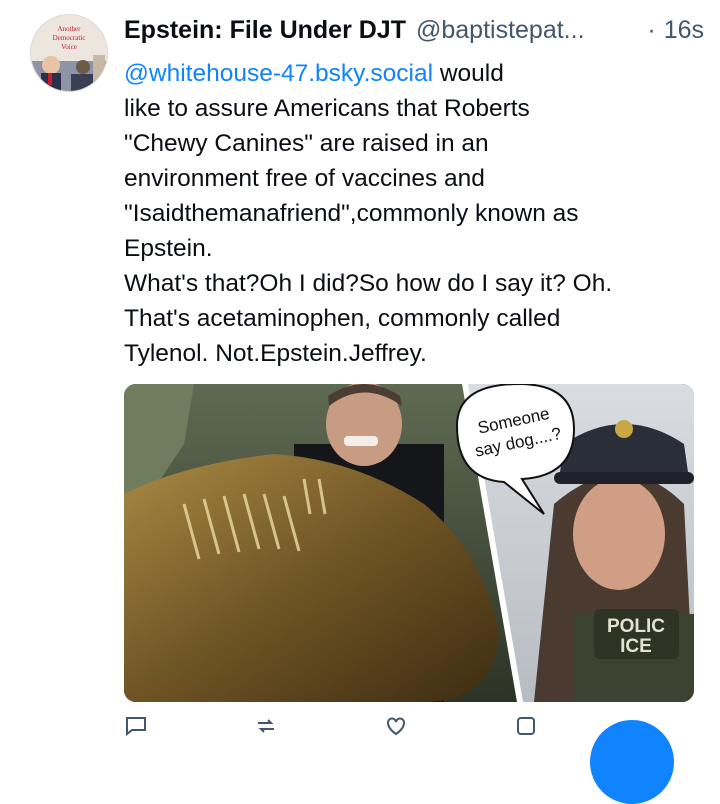 This screenshot has height=804, width=720. What do you see at coordinates (136, 727) in the screenshot?
I see `reply-icon` at bounding box center [136, 727].